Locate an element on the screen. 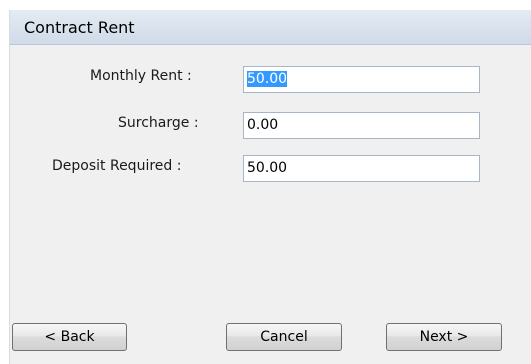 The image size is (531, 364). surcharge-input: 0.00 is located at coordinates (361, 125).